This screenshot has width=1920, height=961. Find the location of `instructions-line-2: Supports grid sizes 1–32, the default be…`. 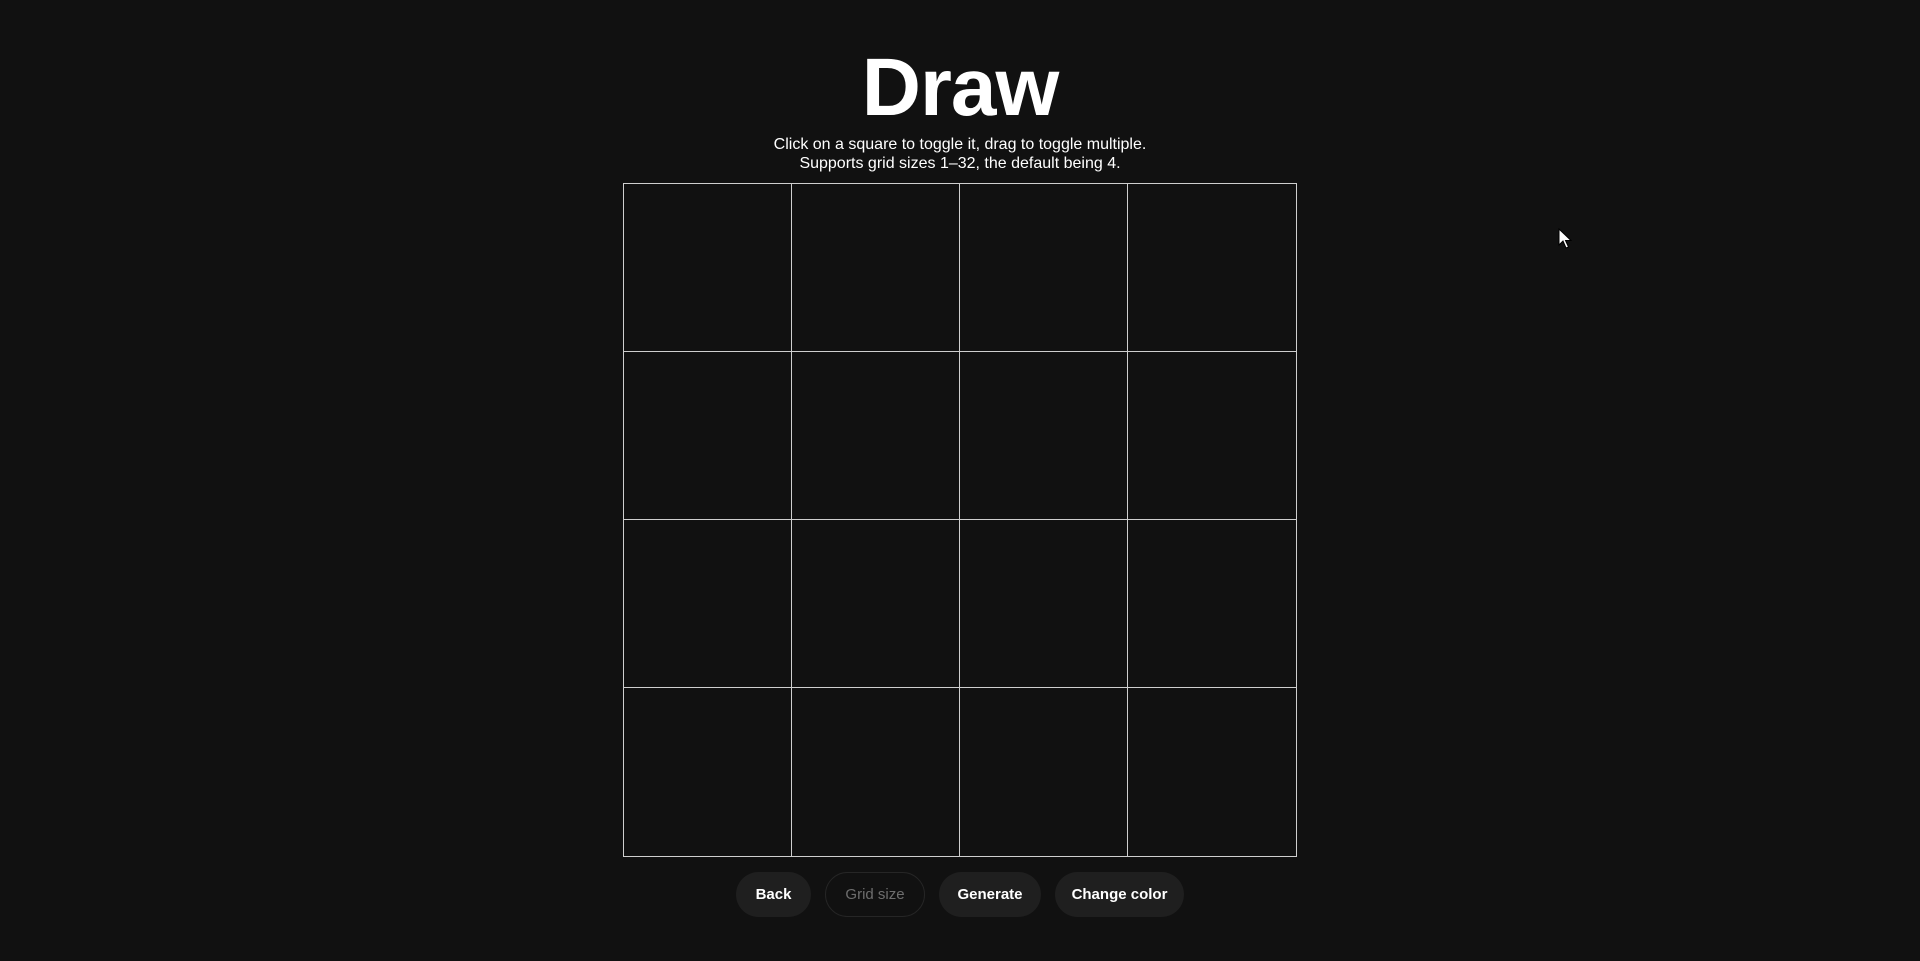

instructions-line-2: Supports grid sizes 1–32, the default be… is located at coordinates (960, 163).